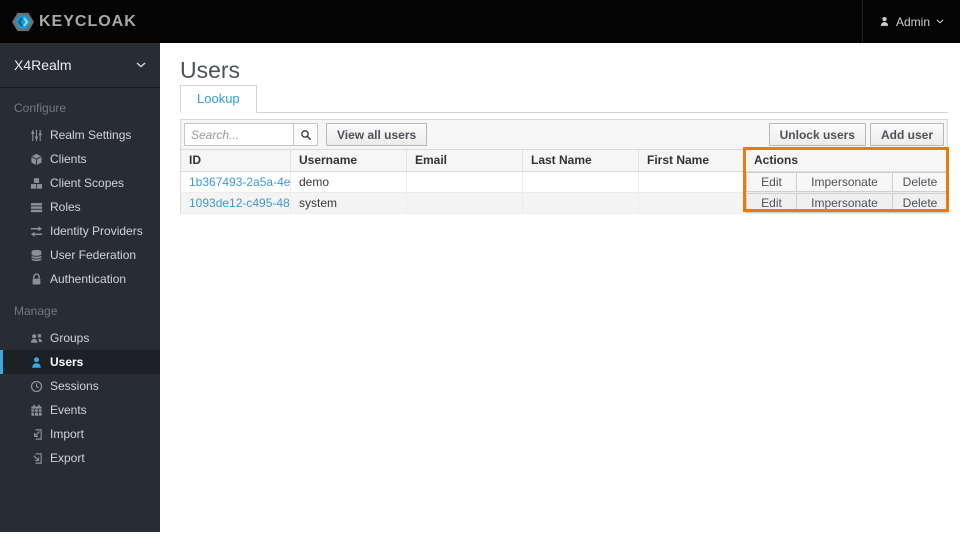  Describe the element at coordinates (817, 134) in the screenshot. I see `unlock-users-button: Unlock users` at that location.